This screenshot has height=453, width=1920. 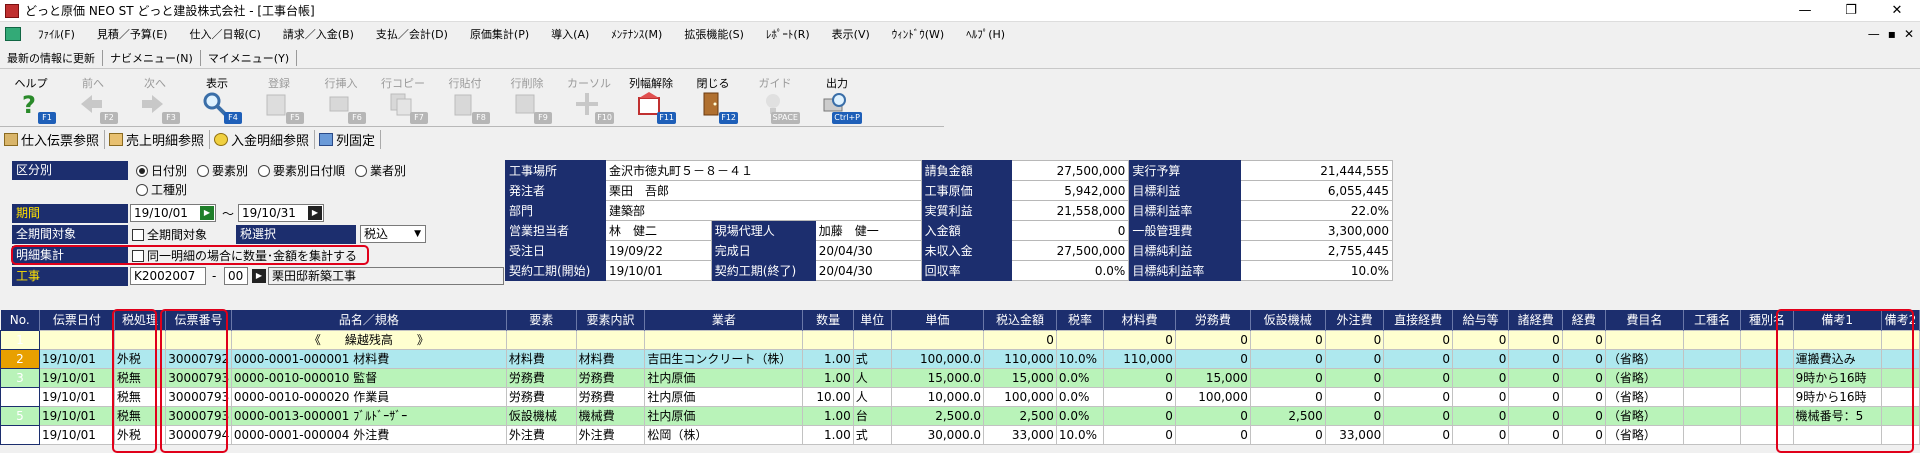 I want to click on purchase-slip-reference-button: 仕入伝票参照, so click(x=53, y=139).